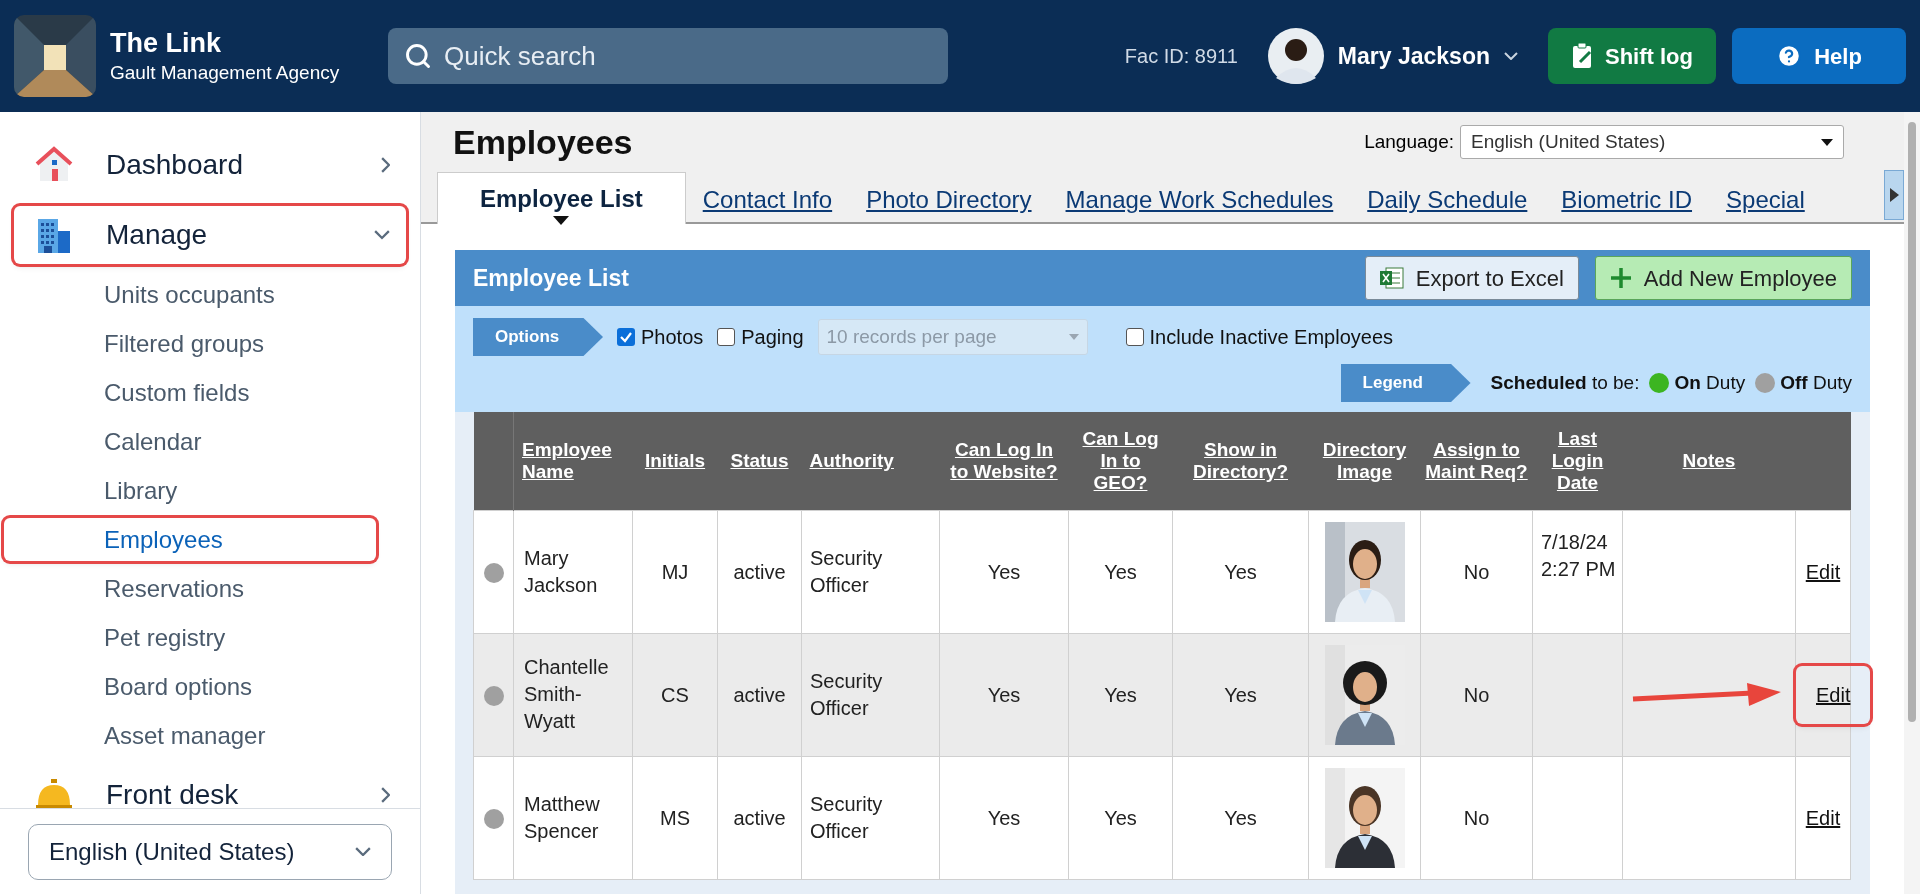  What do you see at coordinates (1819, 56) in the screenshot?
I see `help-button: Help` at bounding box center [1819, 56].